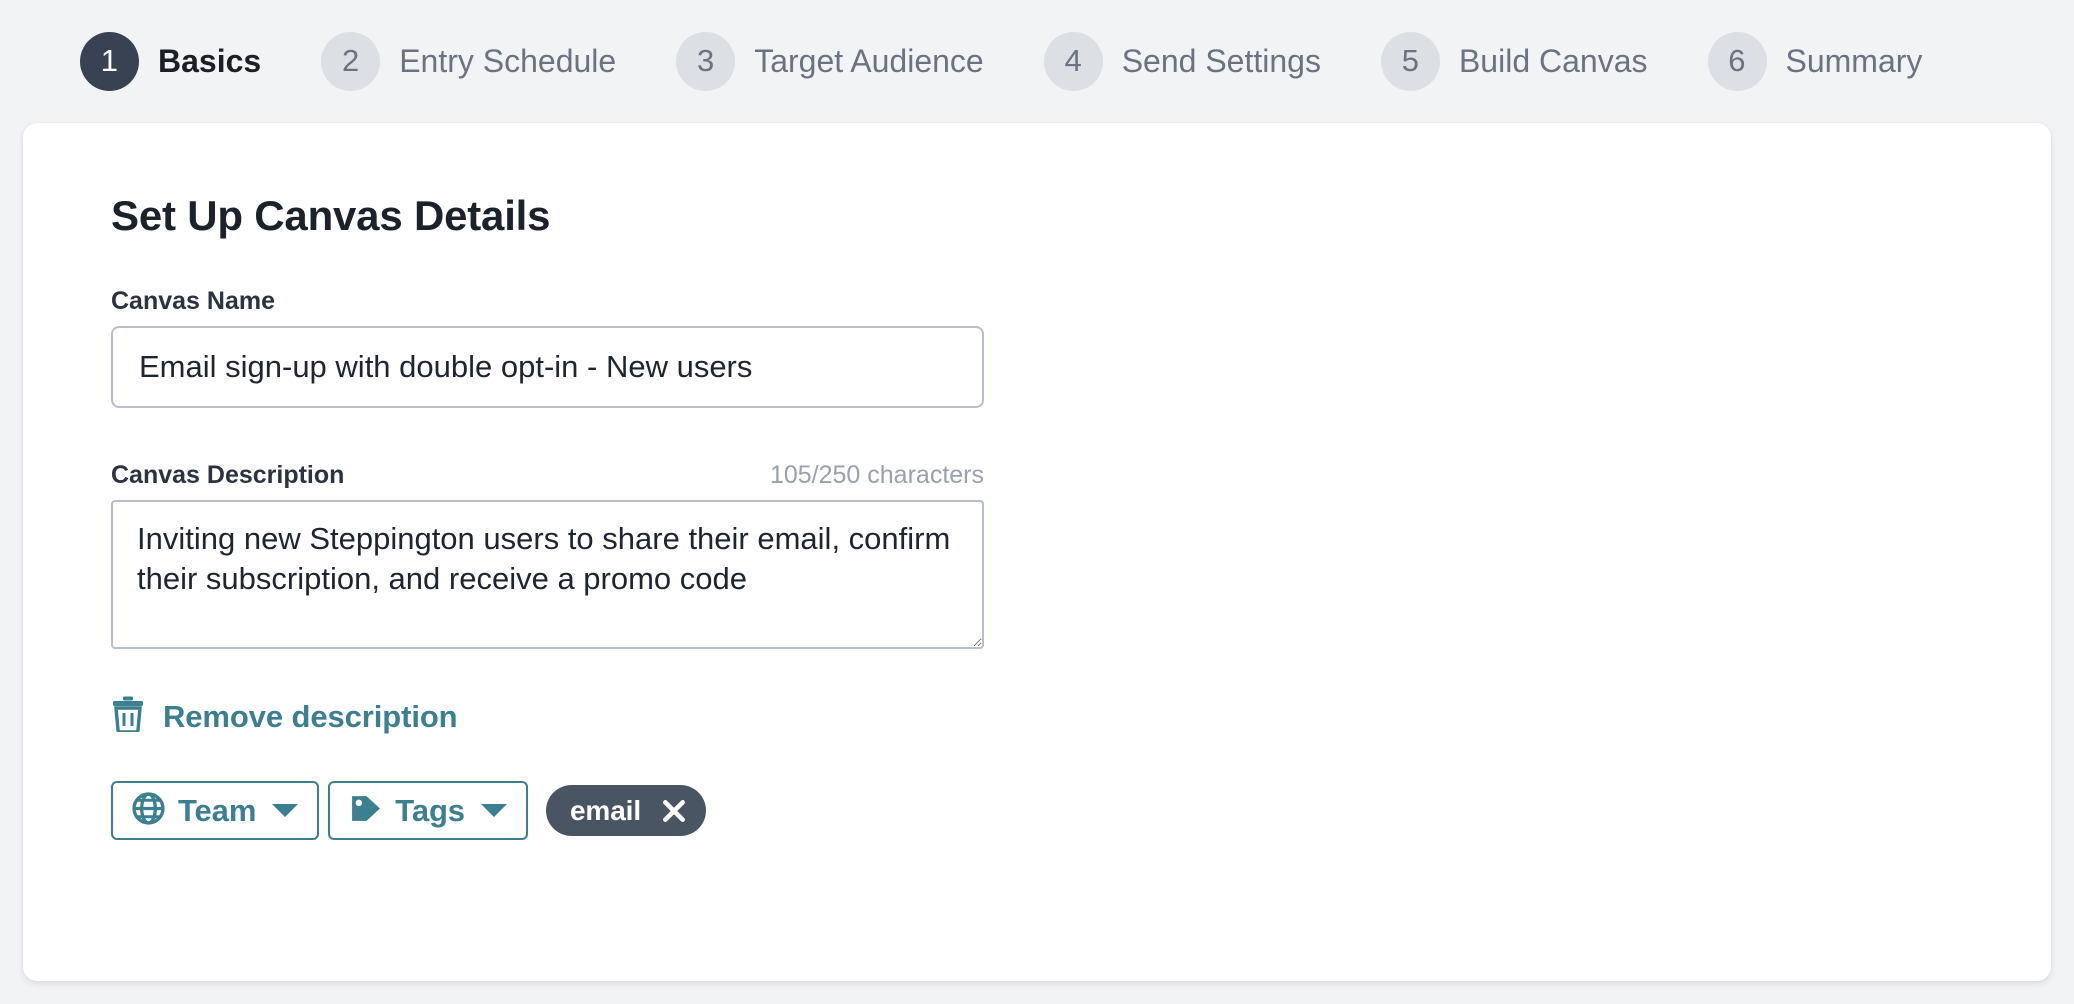 The image size is (2074, 1004). I want to click on team-dropdown-label: Team, so click(217, 810).